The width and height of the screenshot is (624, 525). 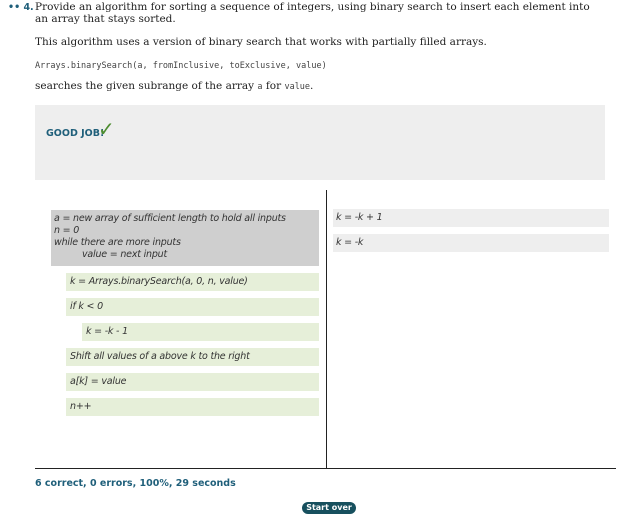 I want to click on fixed-code-line: n = 0, so click(x=67, y=230).